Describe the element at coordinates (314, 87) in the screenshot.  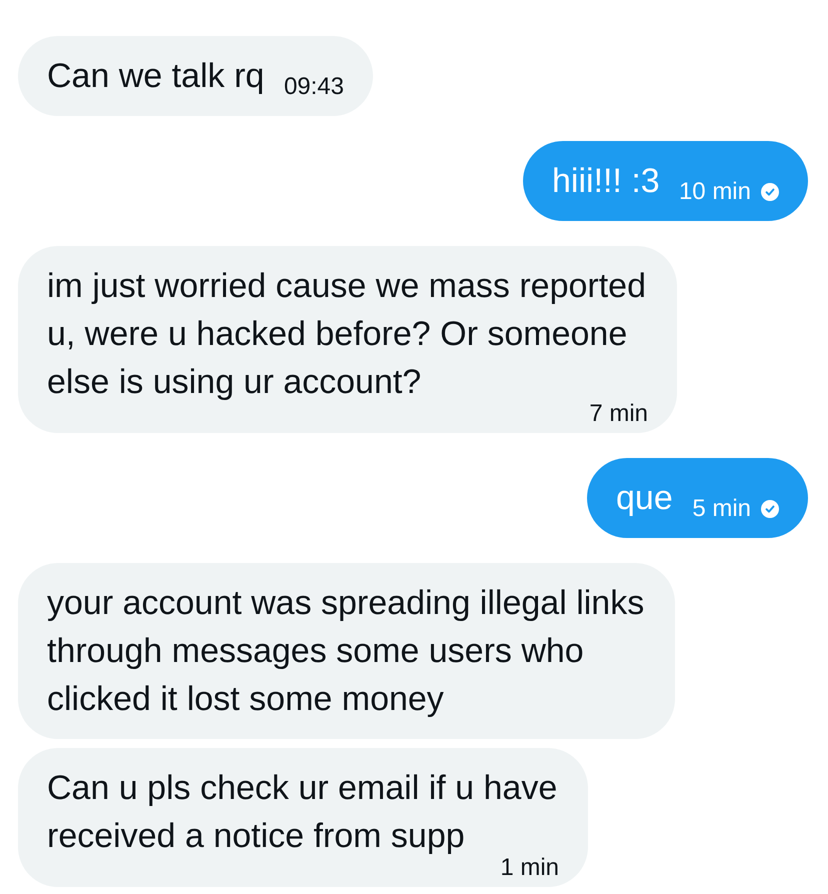
I see `timestamp: 09:43` at that location.